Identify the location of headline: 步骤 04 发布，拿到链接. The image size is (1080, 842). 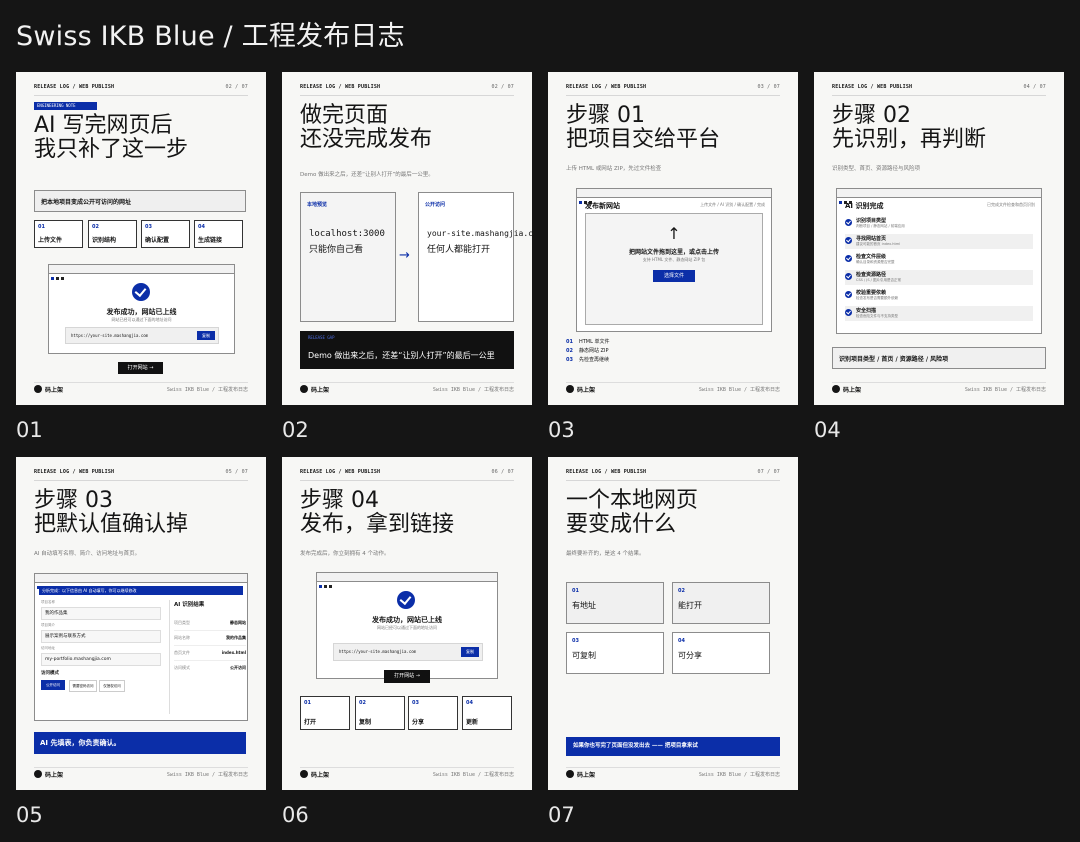
(377, 512).